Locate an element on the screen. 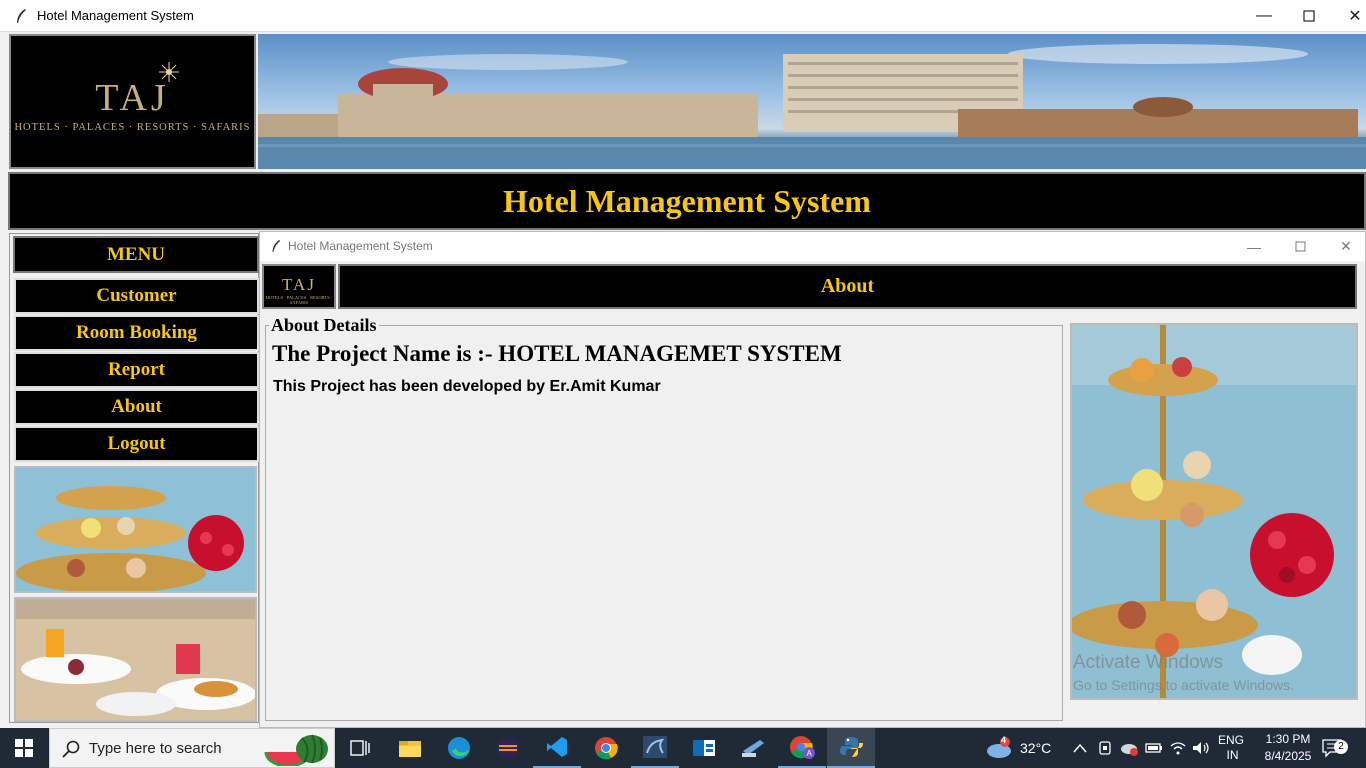 This screenshot has height=768, width=1366. mysql-icon is located at coordinates (655, 747).